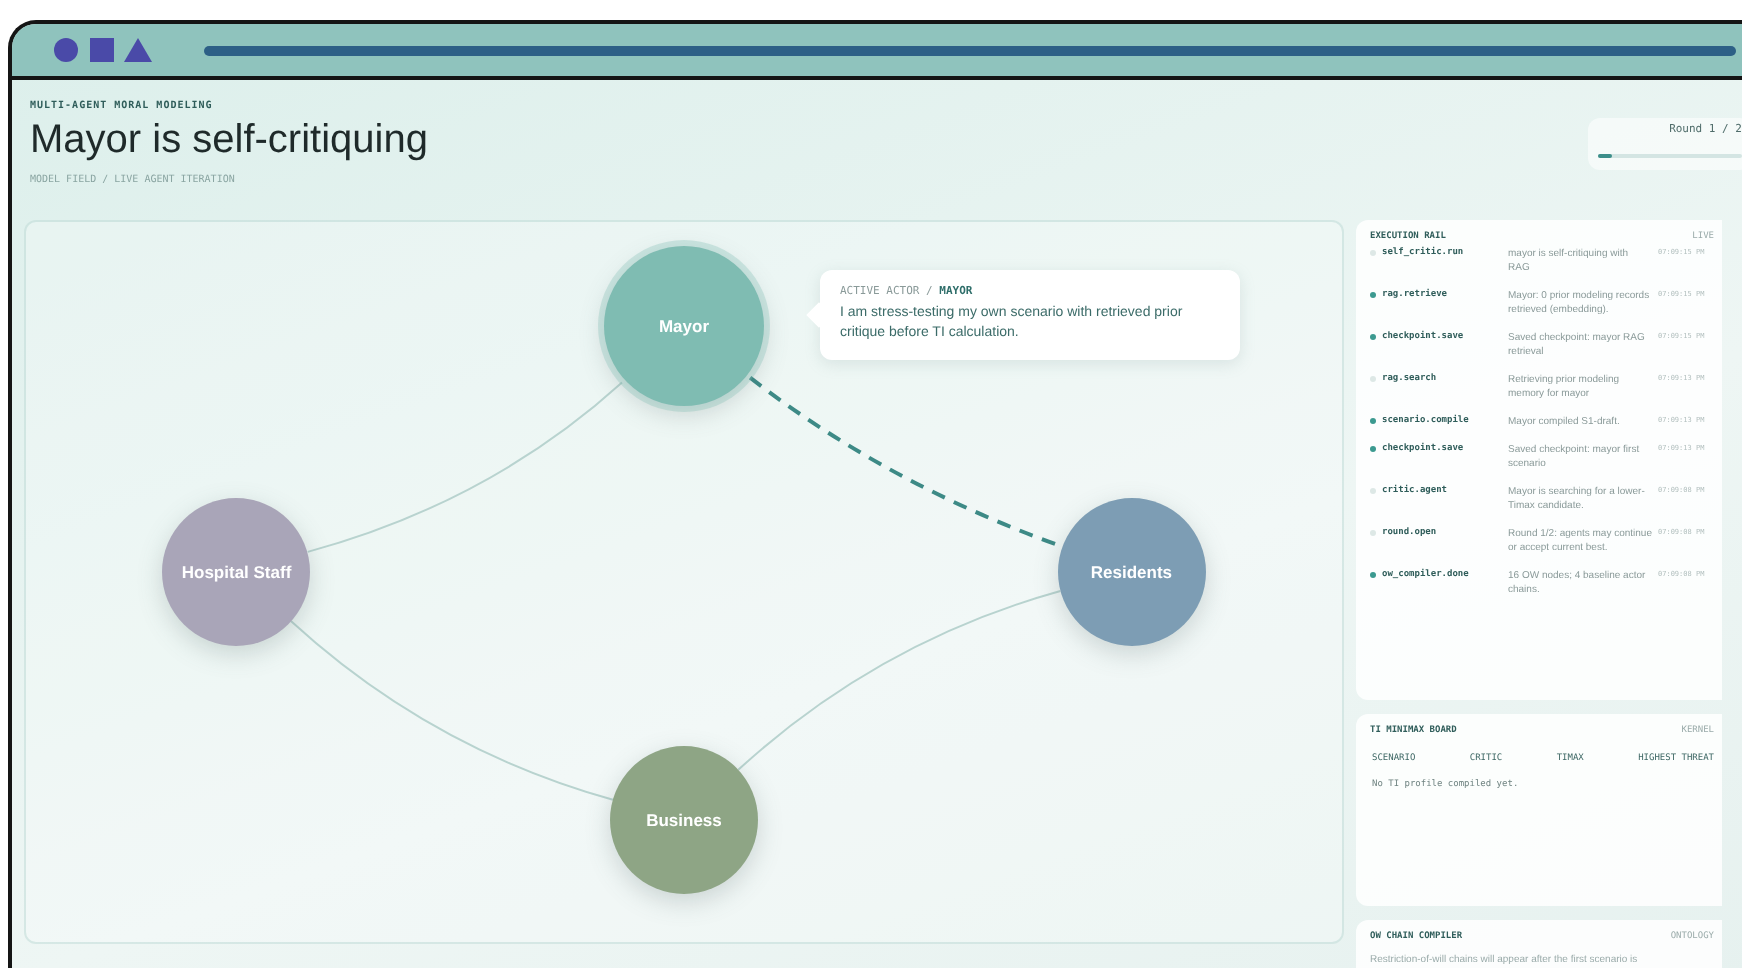  Describe the element at coordinates (236, 571) in the screenshot. I see `actor-node: Hospital Staff` at that location.